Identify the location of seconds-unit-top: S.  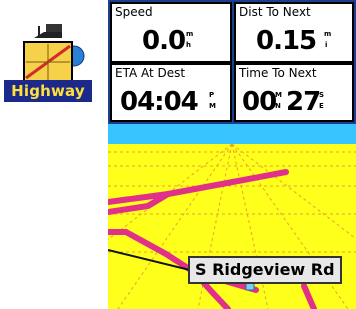
(322, 95).